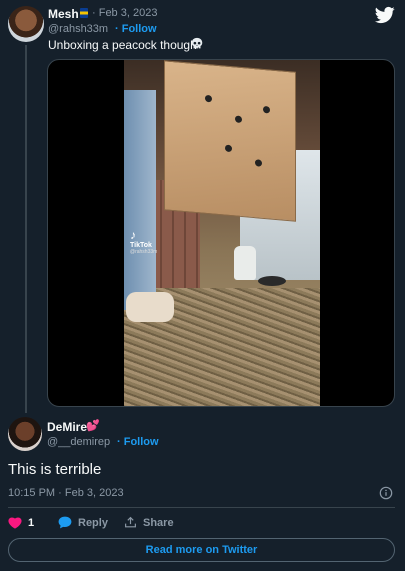 This screenshot has height=571, width=405. I want to click on reply-bubble-icon, so click(65, 522).